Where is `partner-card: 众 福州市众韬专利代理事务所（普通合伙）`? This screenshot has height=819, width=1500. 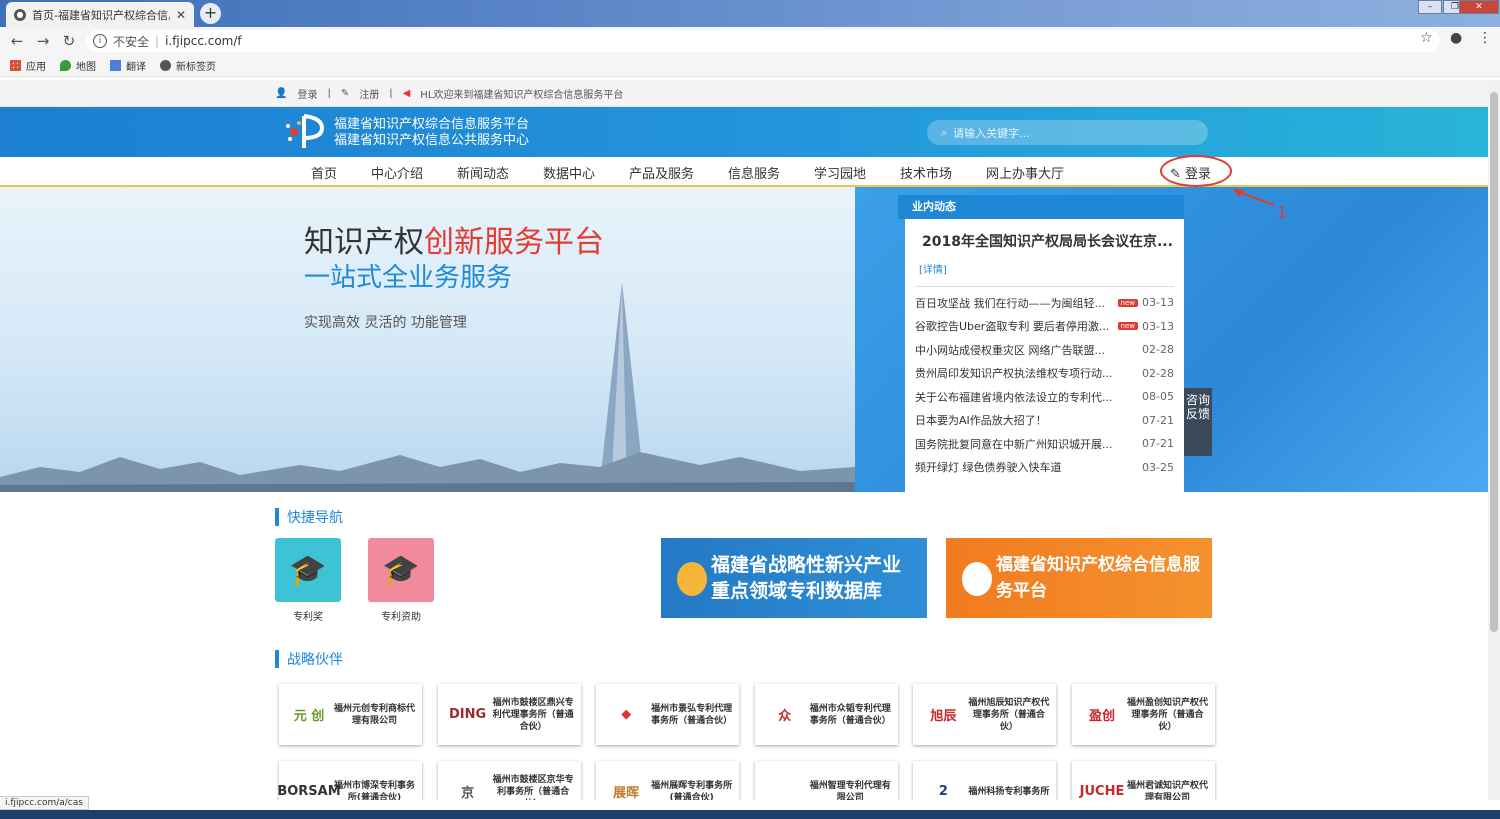 partner-card: 众 福州市众韬专利代理事务所（普通合伙） is located at coordinates (826, 714).